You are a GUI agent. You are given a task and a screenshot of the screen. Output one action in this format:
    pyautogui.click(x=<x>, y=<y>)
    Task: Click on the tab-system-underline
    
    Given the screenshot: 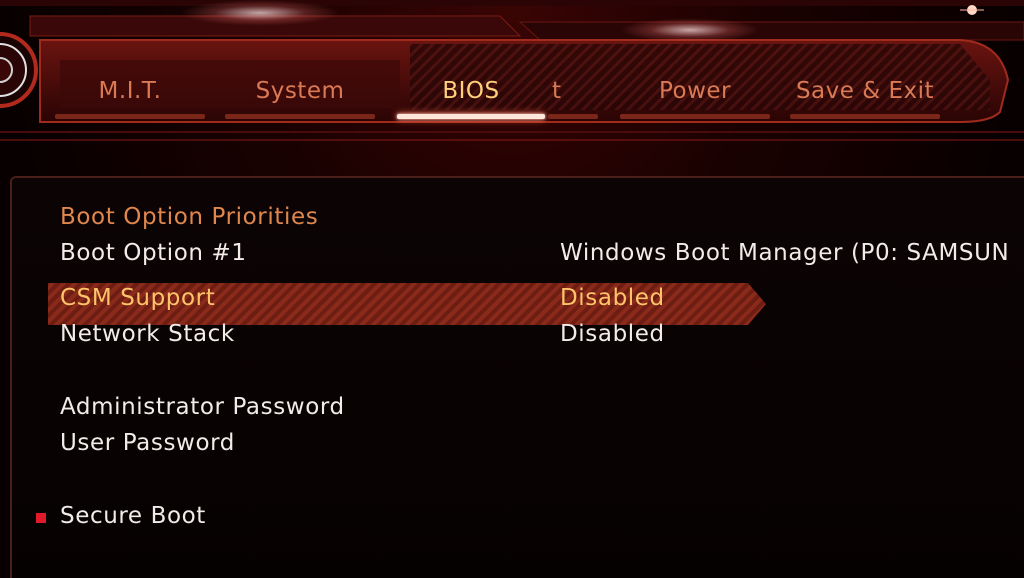 What is the action you would take?
    pyautogui.click(x=300, y=116)
    